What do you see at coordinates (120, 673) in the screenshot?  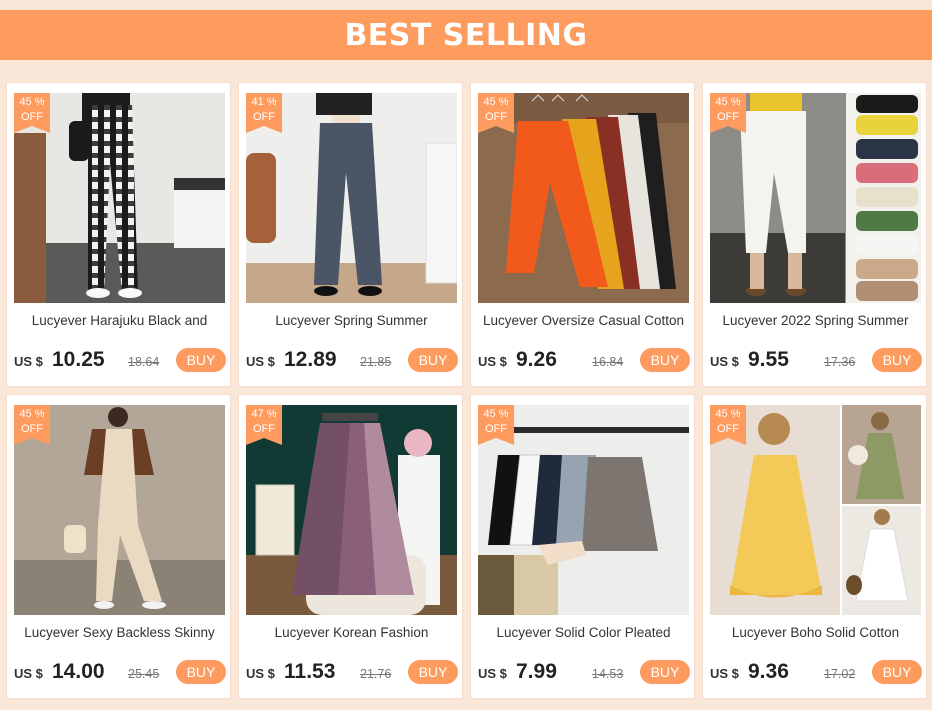 I see `price-row: US $ 14.00 25.45 BUY` at bounding box center [120, 673].